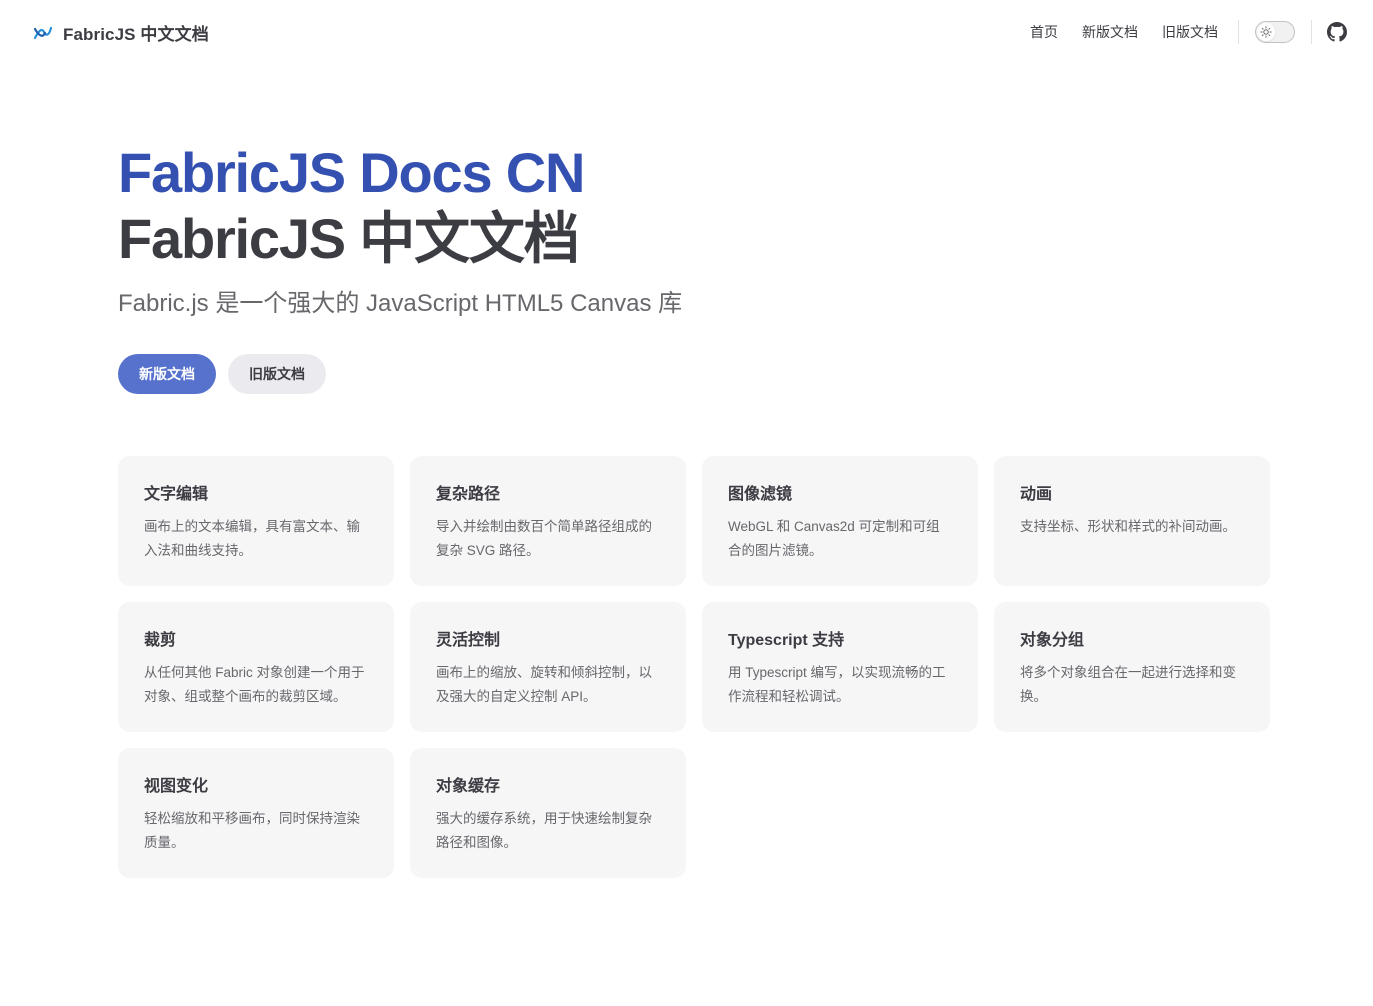 This screenshot has height=1006, width=1373. I want to click on nav-link-old-docs: 旧版文档, so click(1190, 32).